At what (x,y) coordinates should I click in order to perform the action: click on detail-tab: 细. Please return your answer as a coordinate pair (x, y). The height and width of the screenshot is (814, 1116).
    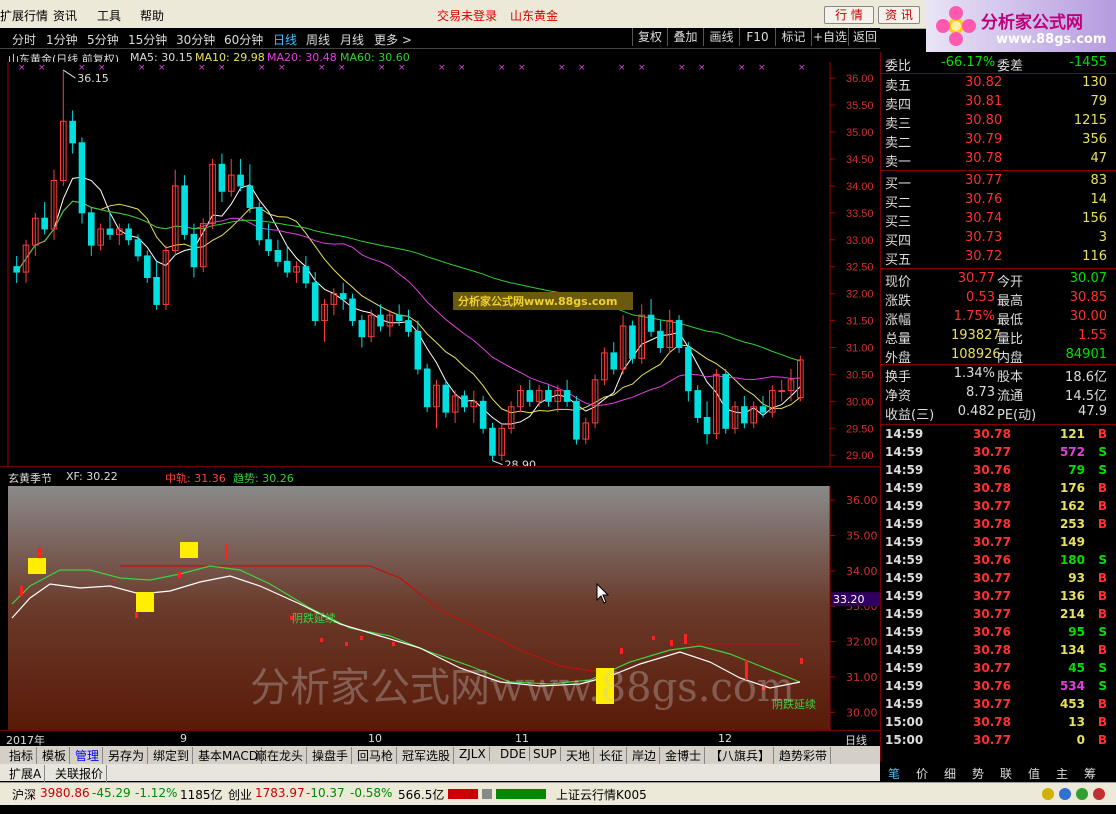
    Looking at the image, I should click on (950, 773).